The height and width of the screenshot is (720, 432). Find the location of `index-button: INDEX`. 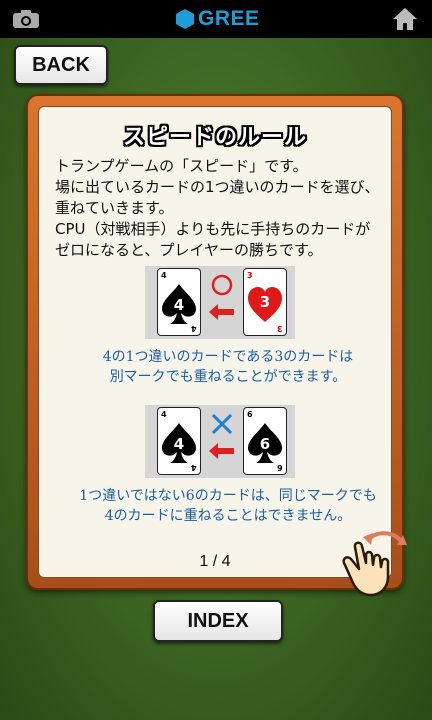

index-button: INDEX is located at coordinates (218, 621).